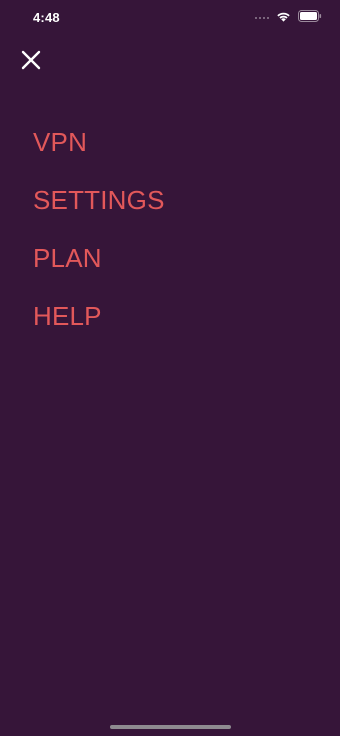 This screenshot has width=340, height=736. Describe the element at coordinates (99, 154) in the screenshot. I see `menu-item-vpn: VPN` at that location.